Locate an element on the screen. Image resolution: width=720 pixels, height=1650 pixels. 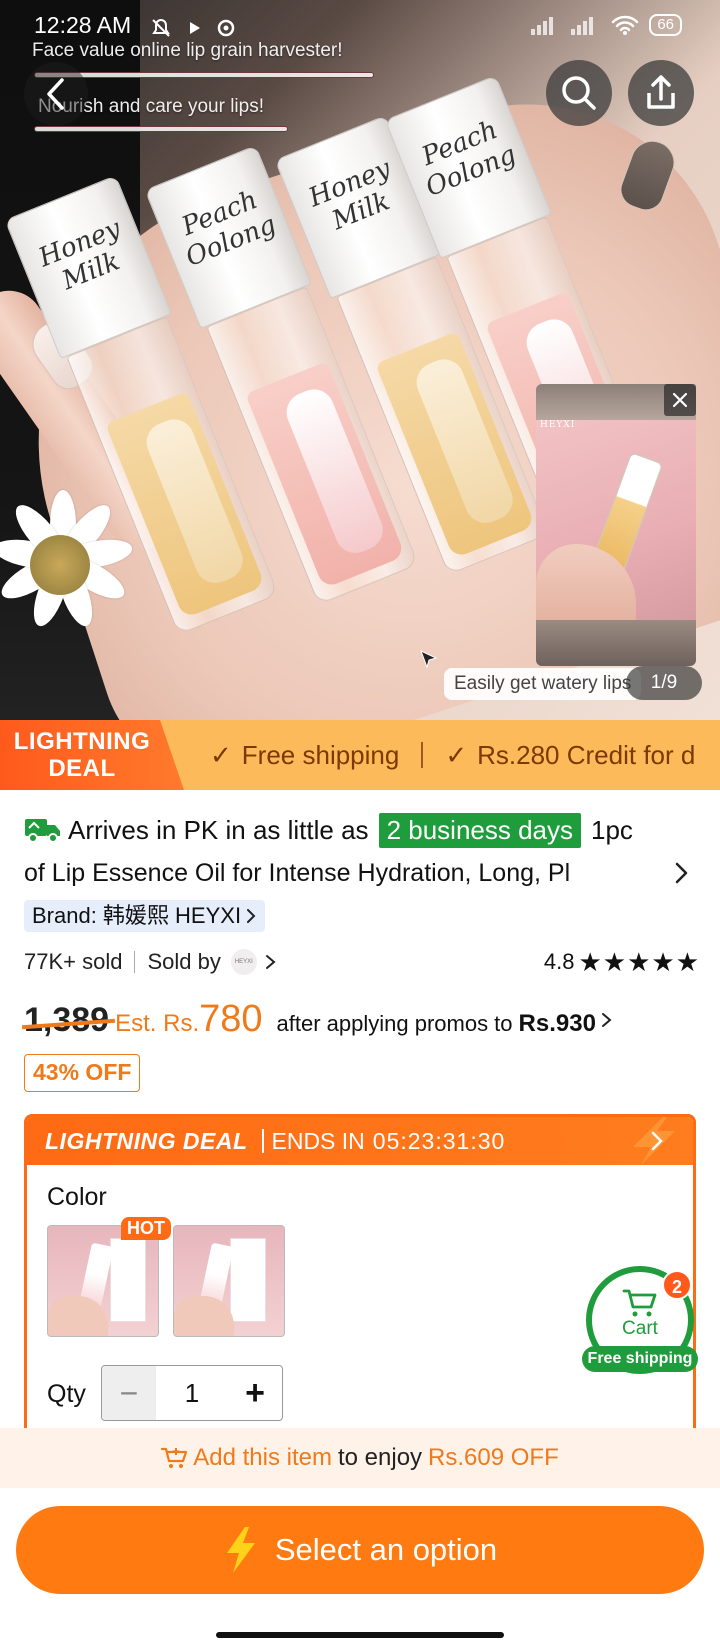
select-option-button: Select an option is located at coordinates (360, 1550).